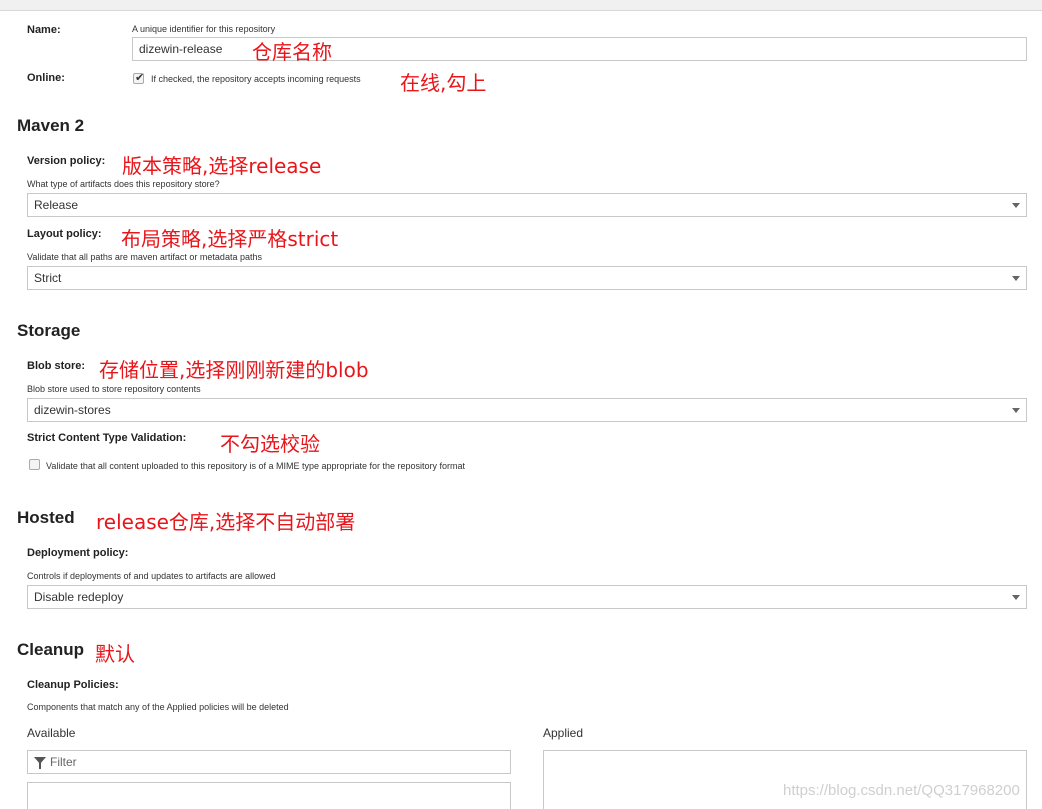 The image size is (1042, 809). What do you see at coordinates (51, 125) in the screenshot?
I see `maven-section-title: Maven 2` at bounding box center [51, 125].